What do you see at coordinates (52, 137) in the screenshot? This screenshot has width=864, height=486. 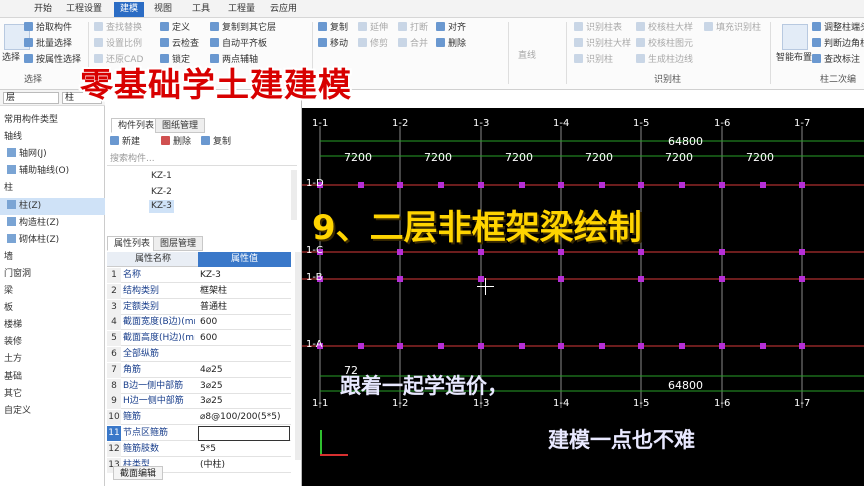 I see `tree-item: 轴线` at bounding box center [52, 137].